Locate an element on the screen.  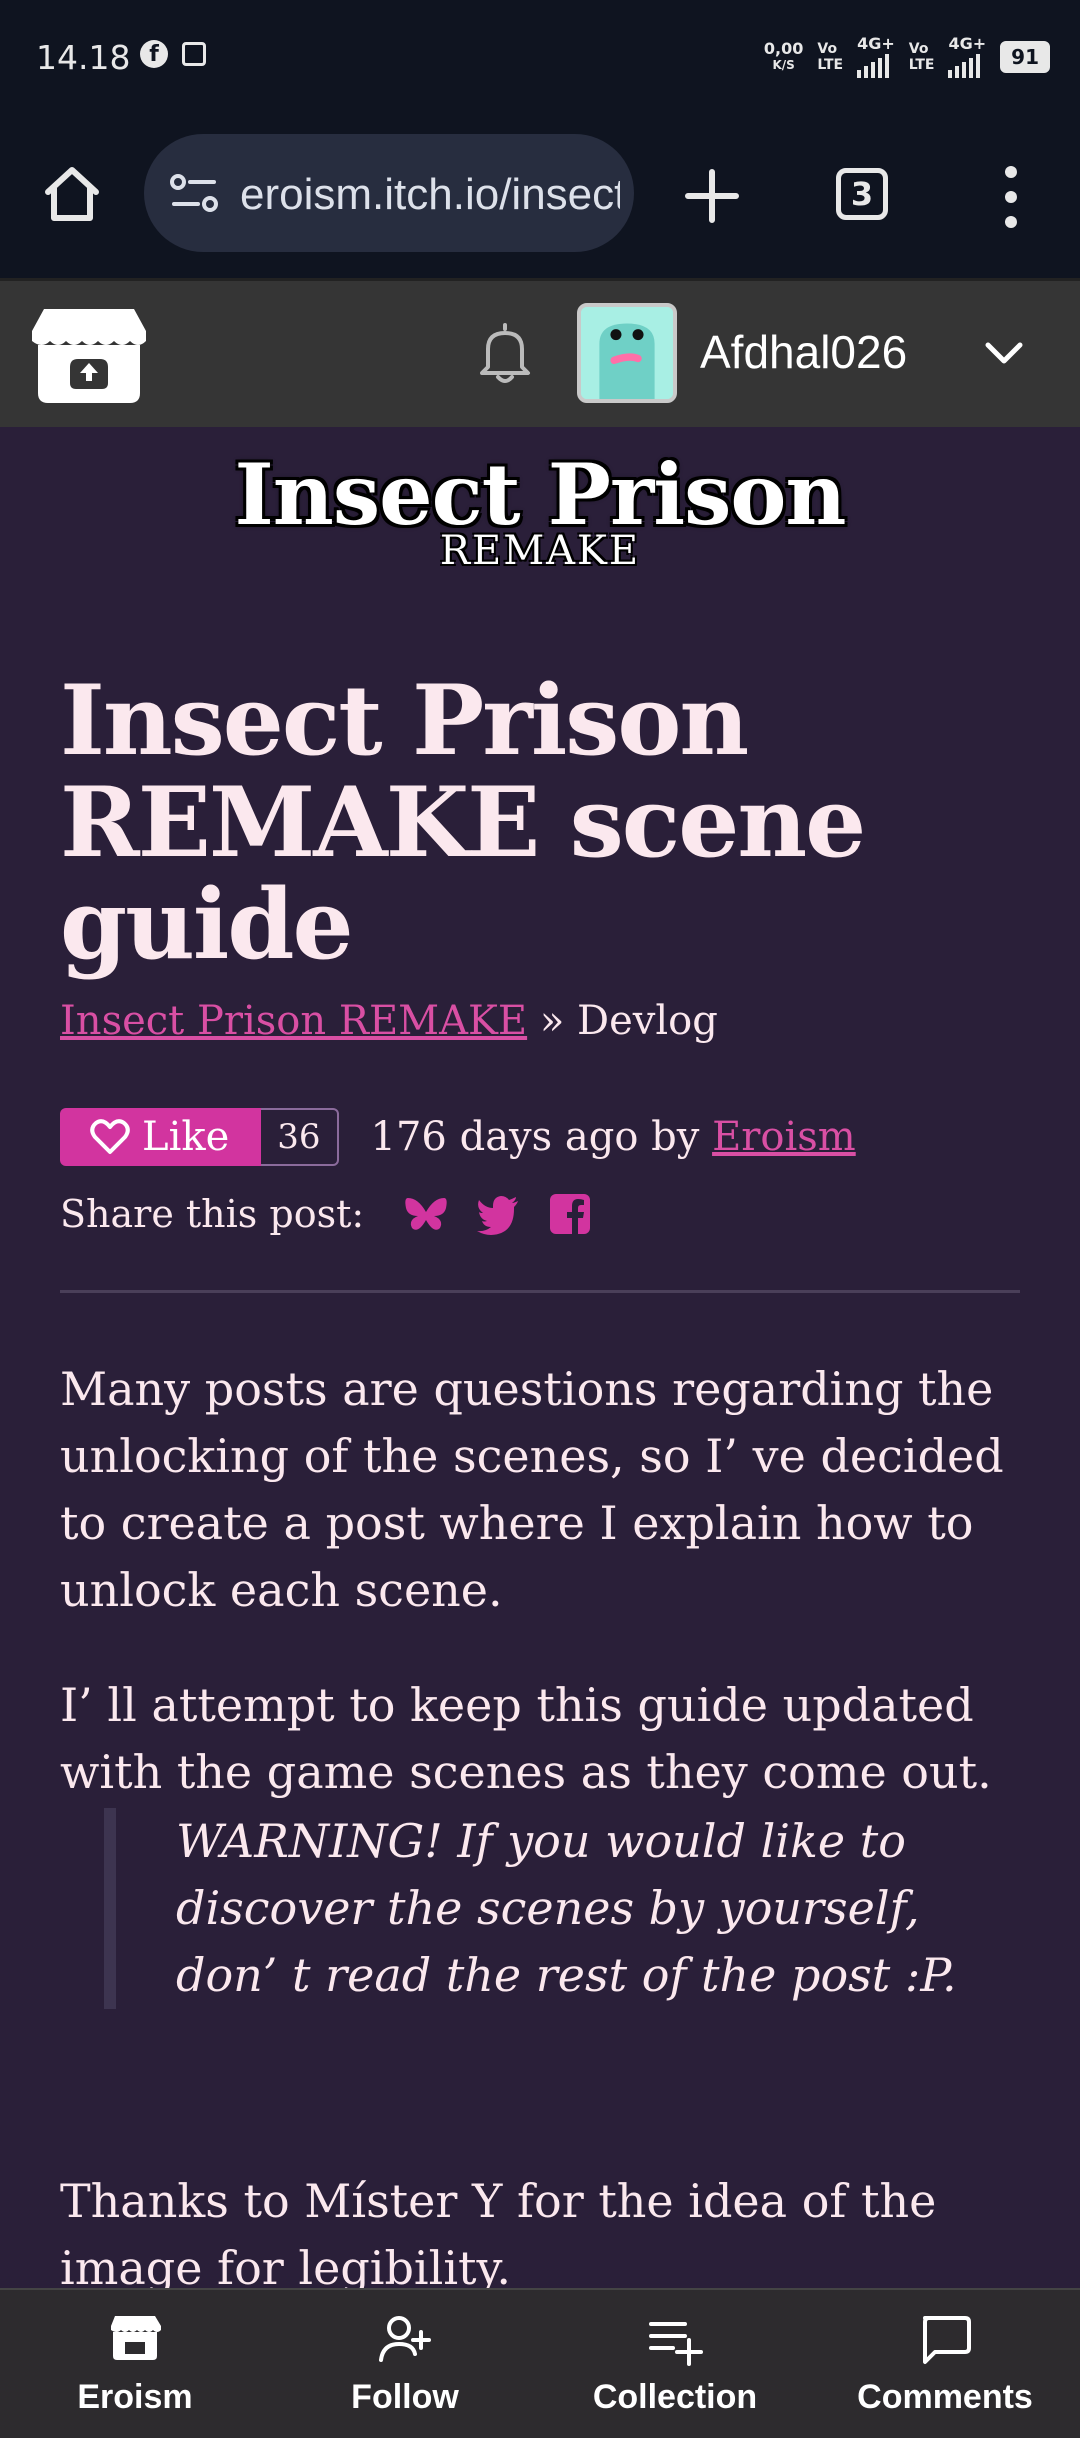
battery-icon: 91 is located at coordinates (1025, 57).